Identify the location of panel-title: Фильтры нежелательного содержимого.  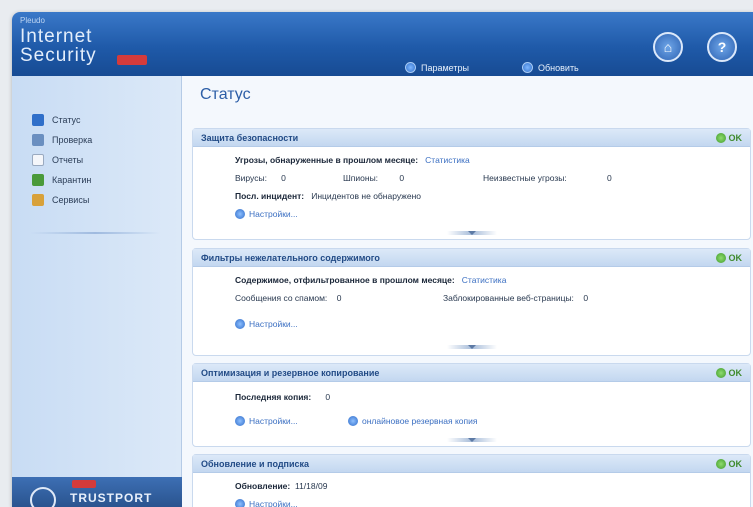
(290, 257).